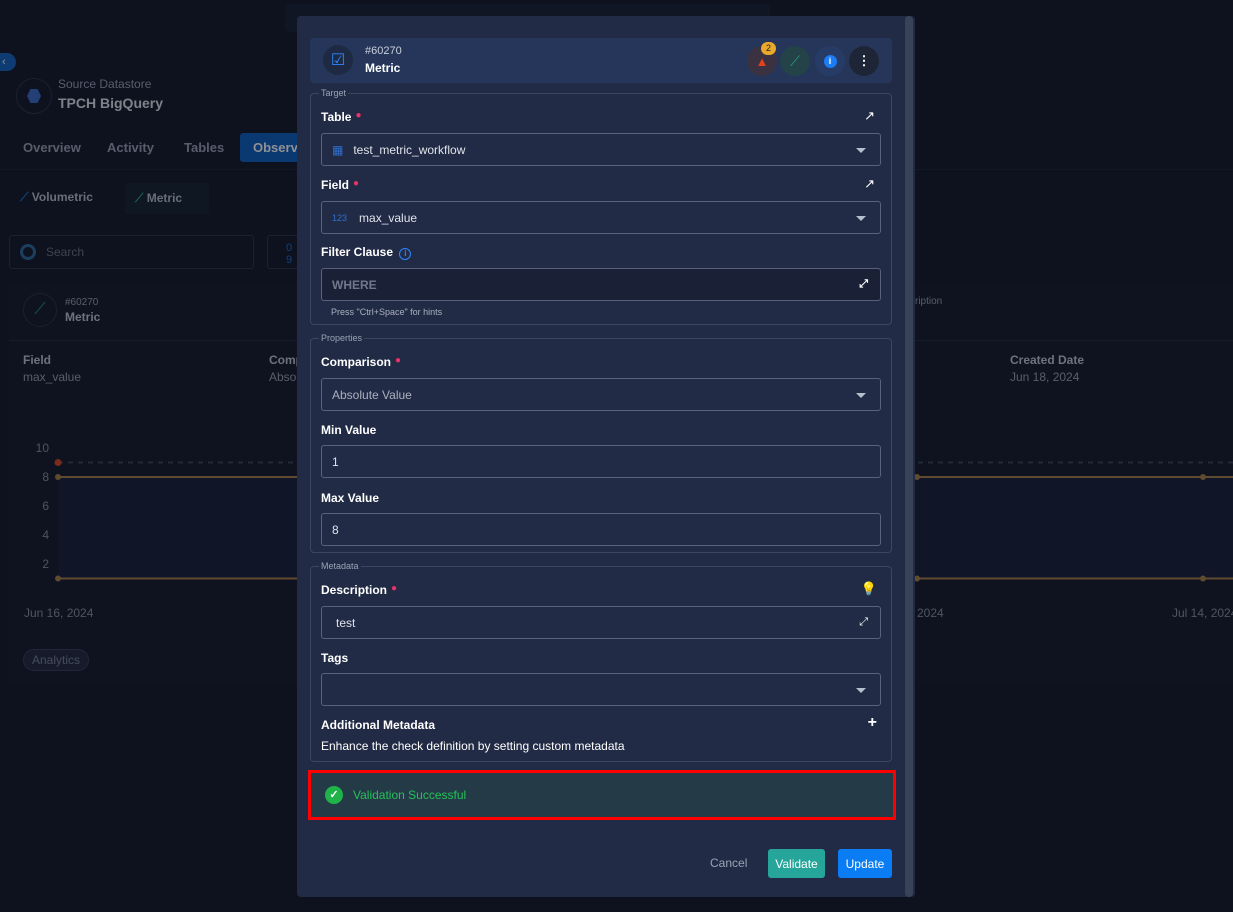 This screenshot has height=912, width=1233. Describe the element at coordinates (342, 338) in the screenshot. I see `properties-legend: Properties` at that location.